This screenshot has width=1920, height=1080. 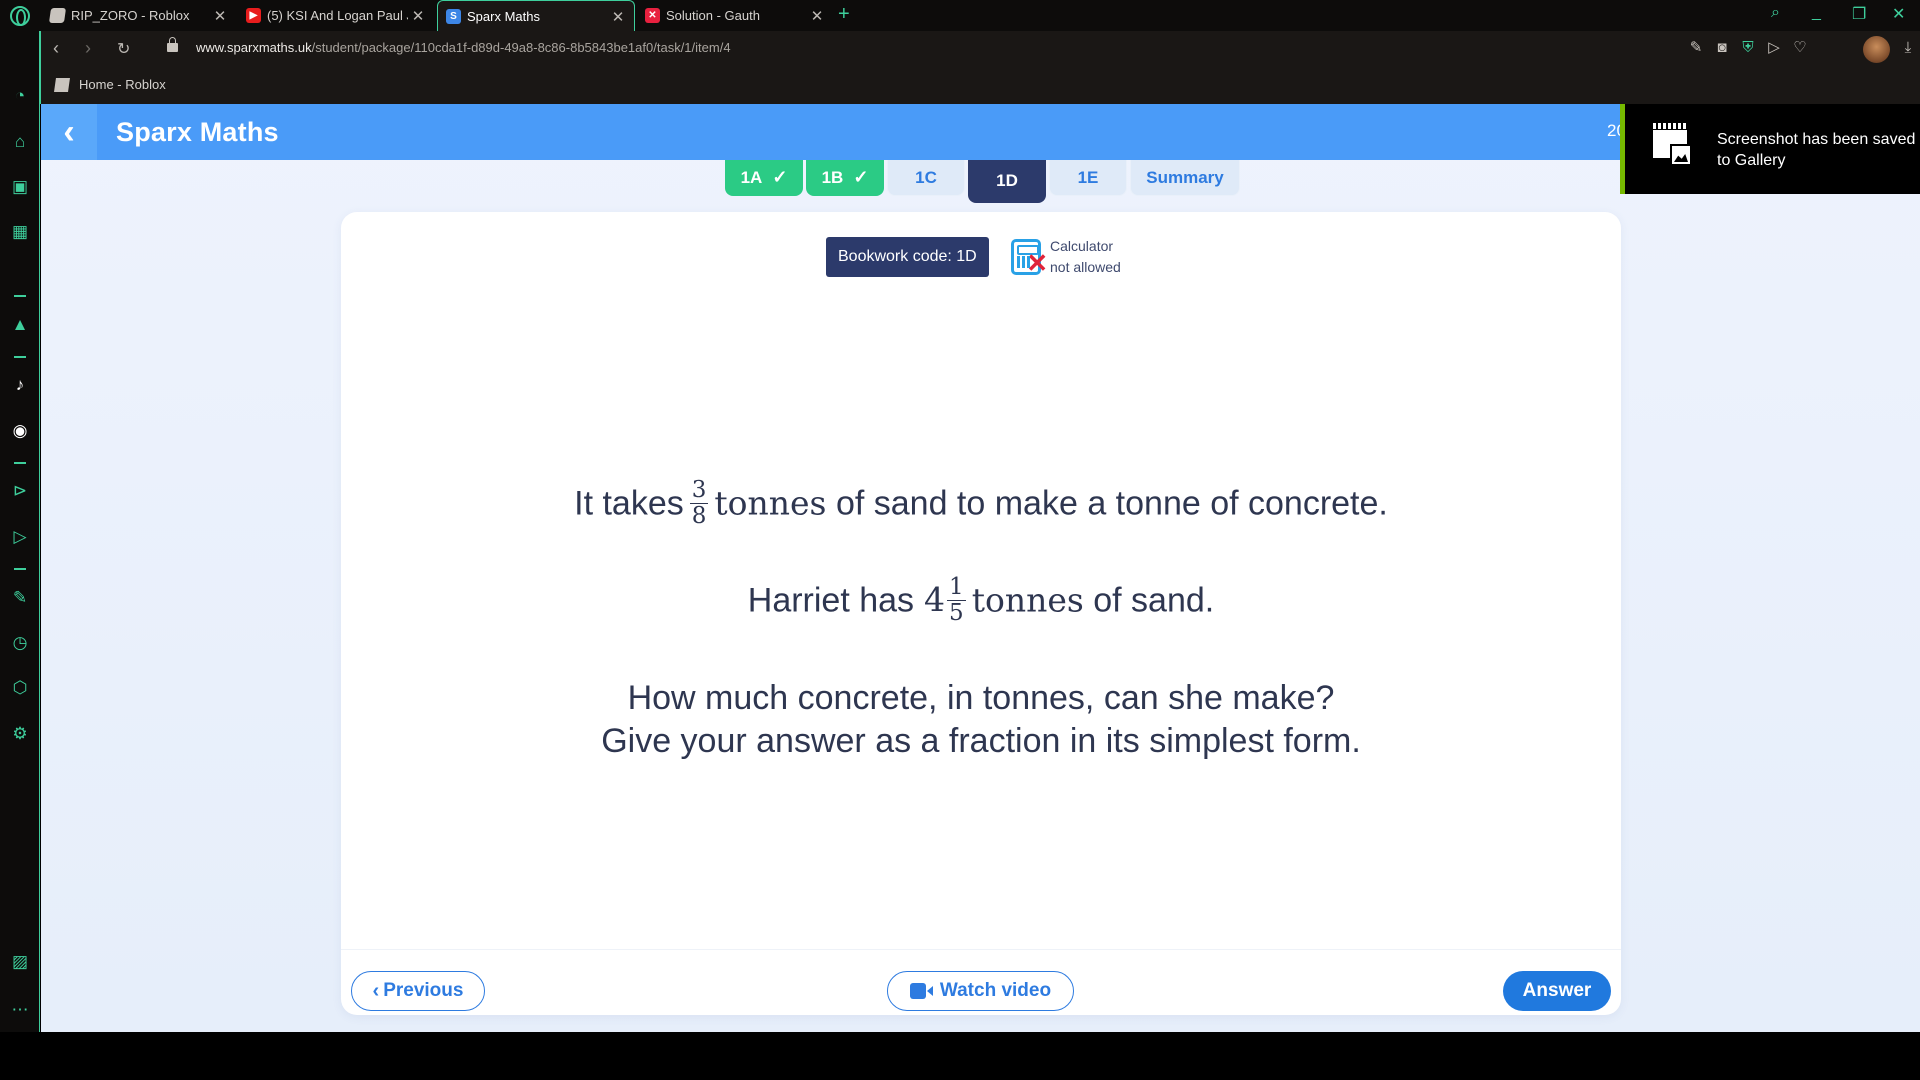 I want to click on screenshot-toast: Screenshot has been saved to Gallery, so click(x=1770, y=149).